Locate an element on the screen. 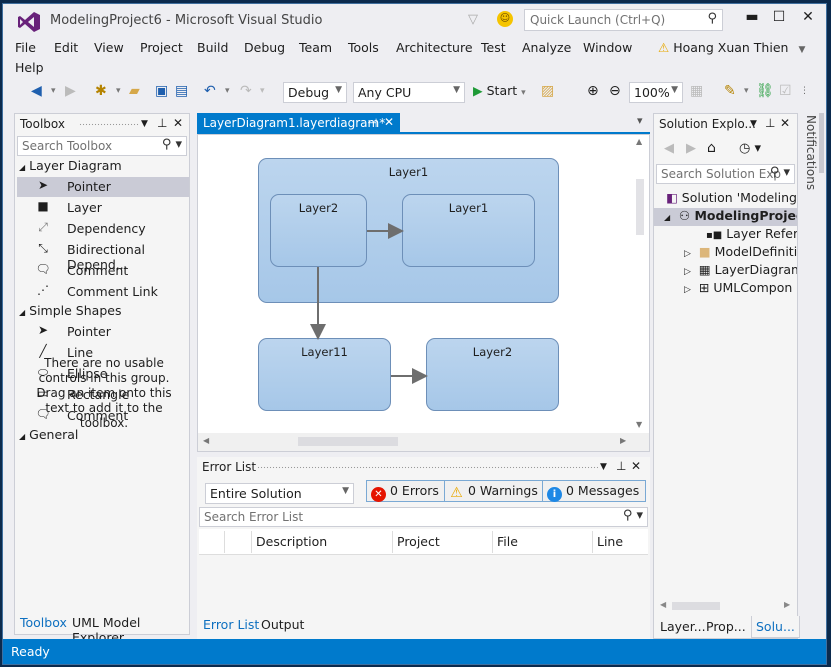  new-project-icon: ✱ is located at coordinates (101, 91).